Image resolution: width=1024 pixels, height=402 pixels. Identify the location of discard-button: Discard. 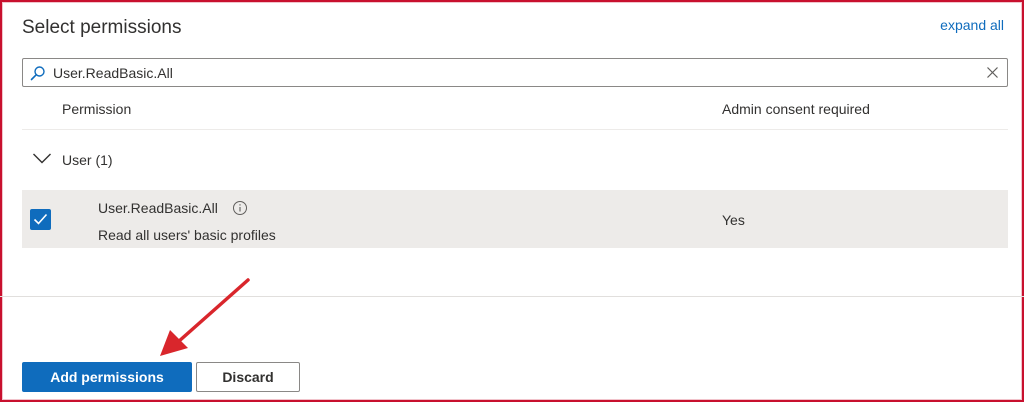
(248, 377).